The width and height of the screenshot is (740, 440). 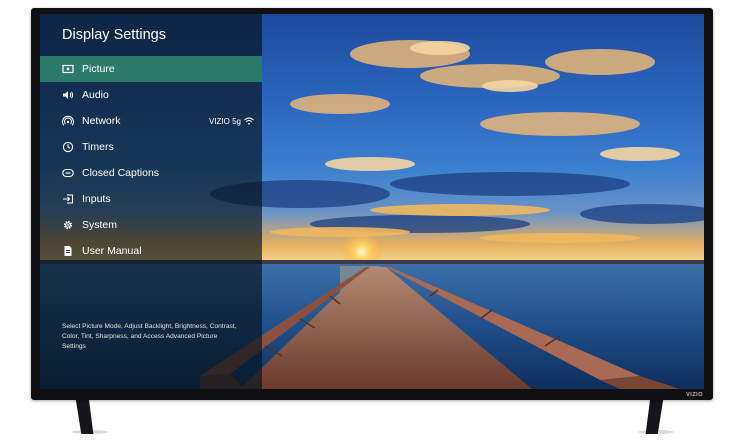 What do you see at coordinates (151, 225) in the screenshot?
I see `menu-item-system: System` at bounding box center [151, 225].